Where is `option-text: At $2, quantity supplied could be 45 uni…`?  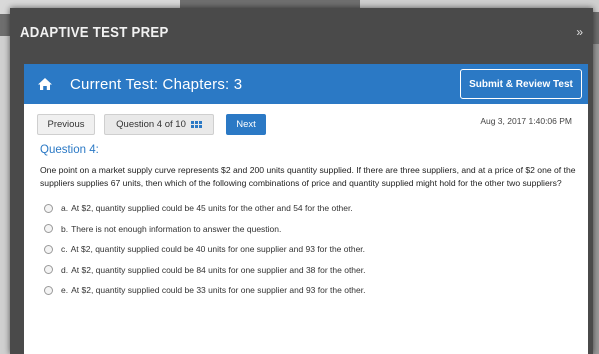 option-text: At $2, quantity supplied could be 45 uni… is located at coordinates (212, 208).